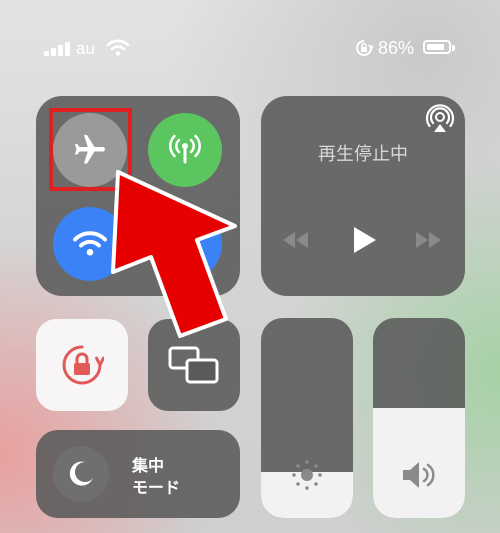 This screenshot has height=533, width=500. Describe the element at coordinates (156, 477) in the screenshot. I see `focus-label: 集中 モード` at that location.